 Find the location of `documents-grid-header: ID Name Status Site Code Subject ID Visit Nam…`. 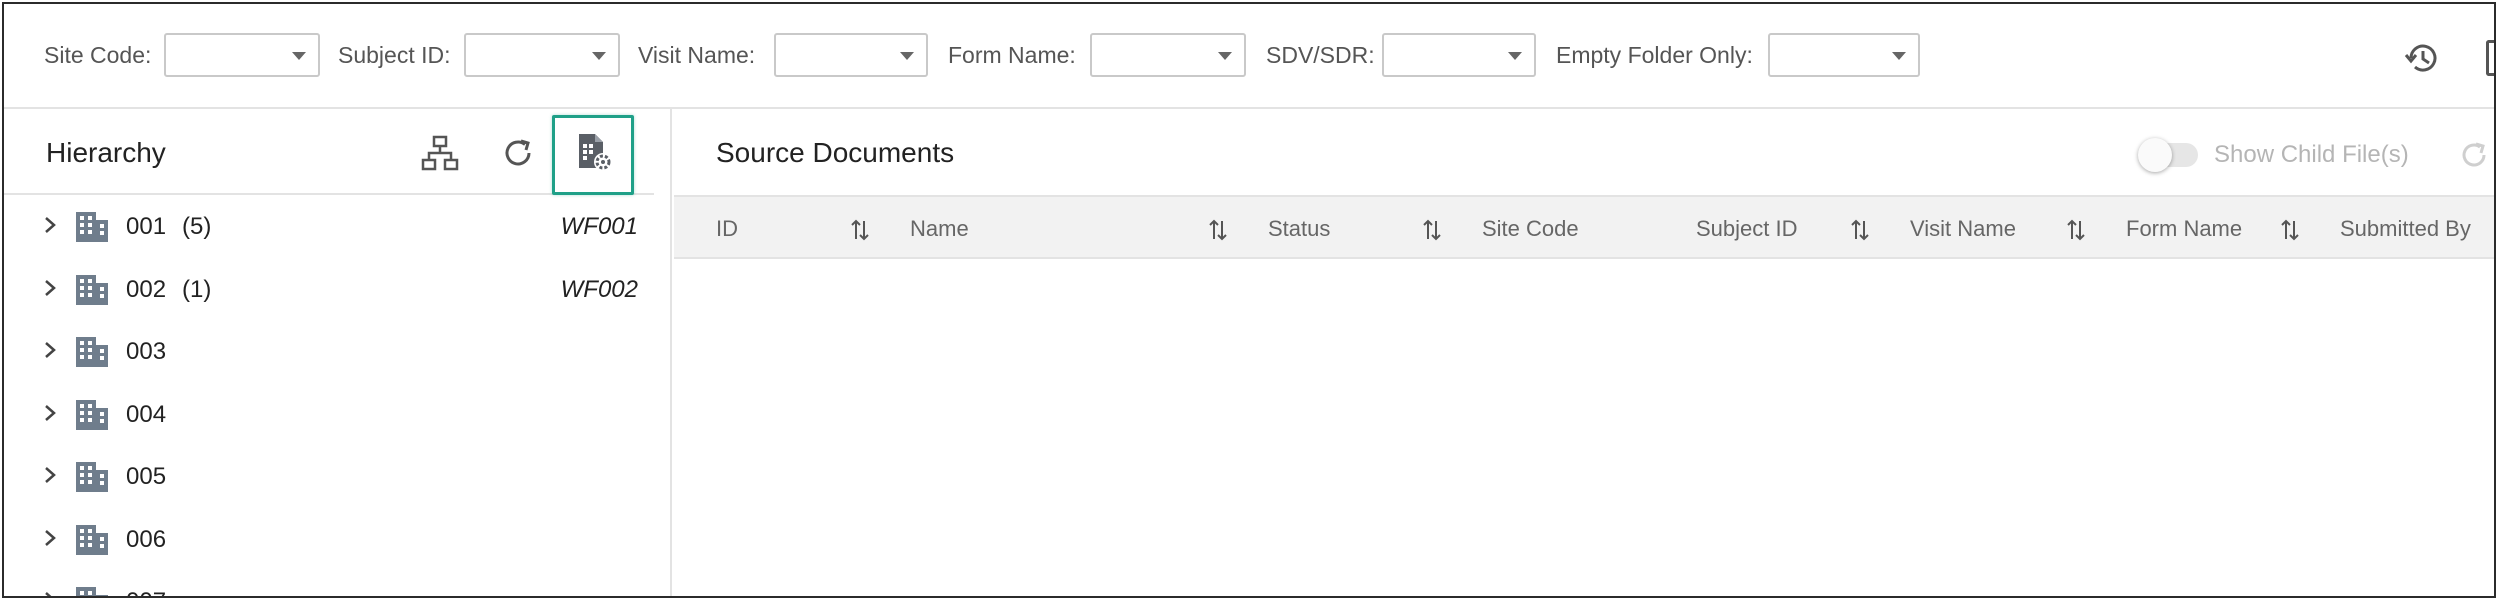

documents-grid-header: ID Name Status Site Code Subject ID Visit Nam… is located at coordinates (1584, 227).